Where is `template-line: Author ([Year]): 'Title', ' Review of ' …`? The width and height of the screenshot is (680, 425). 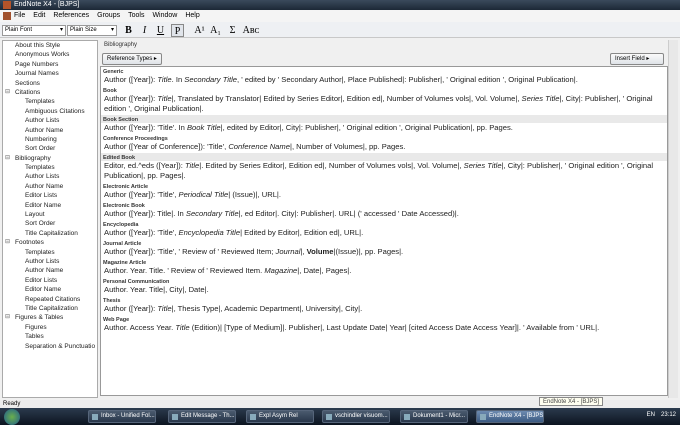
template-line: Author ([Year]): 'Title', ' Review of ' … is located at coordinates (384, 252).